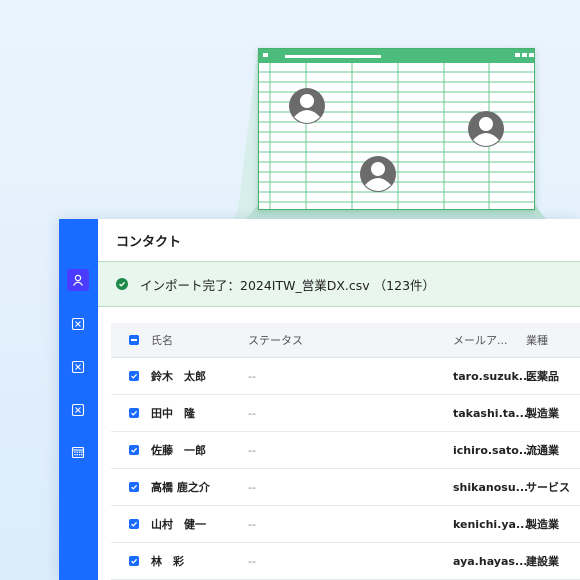 The height and width of the screenshot is (580, 580). I want to click on table-row: 高橋 鹿之介 -- shikanosu... サービス, so click(345, 487).